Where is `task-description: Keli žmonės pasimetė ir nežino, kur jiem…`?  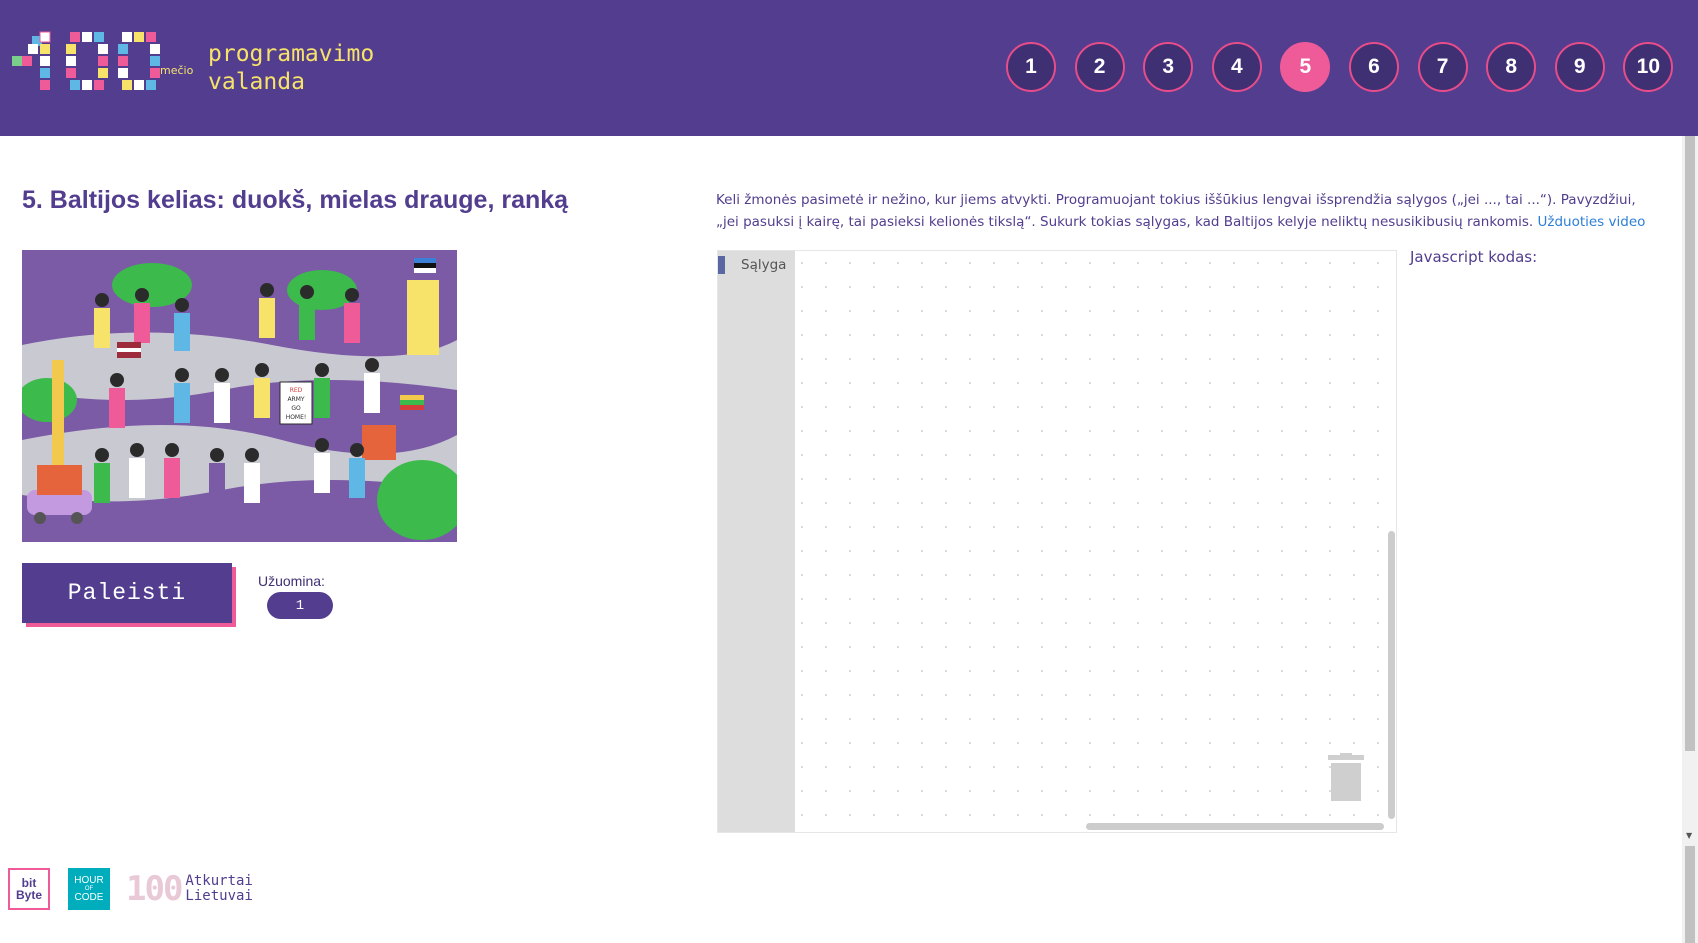
task-description: Keli žmonės pasimetė ir nežino, kur jiem… is located at coordinates (1181, 211).